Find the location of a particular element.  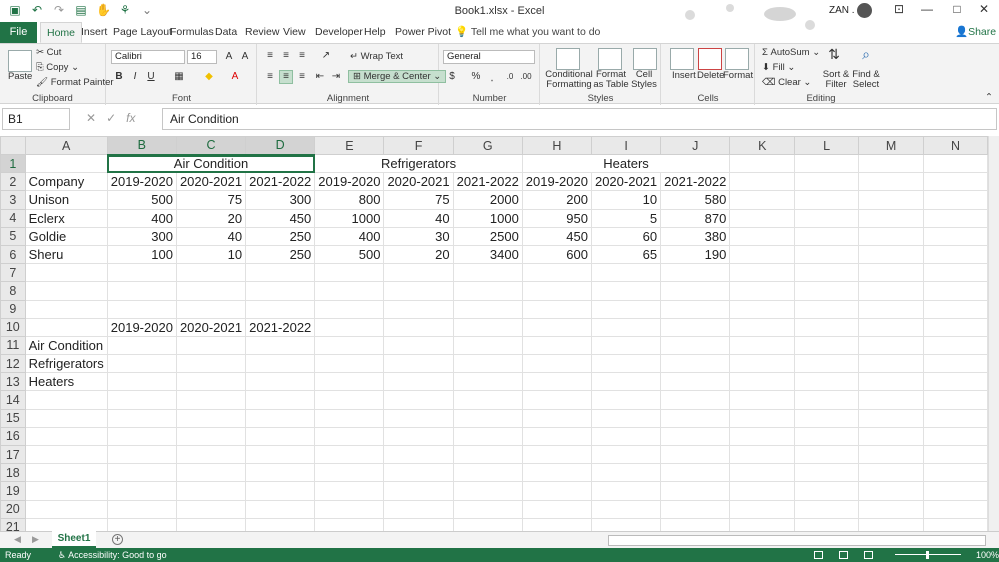

tab-review: Review is located at coordinates (262, 32).